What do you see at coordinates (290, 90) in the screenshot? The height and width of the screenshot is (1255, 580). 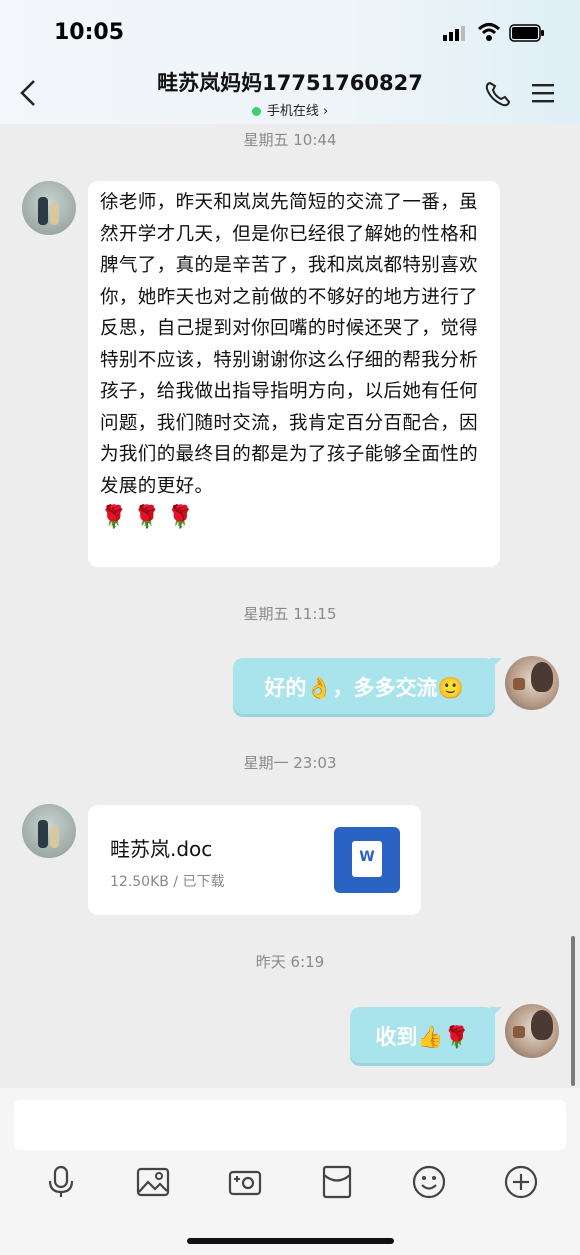 I see `chat-header: 畦苏岚妈妈17751760827 手机在线 ›` at bounding box center [290, 90].